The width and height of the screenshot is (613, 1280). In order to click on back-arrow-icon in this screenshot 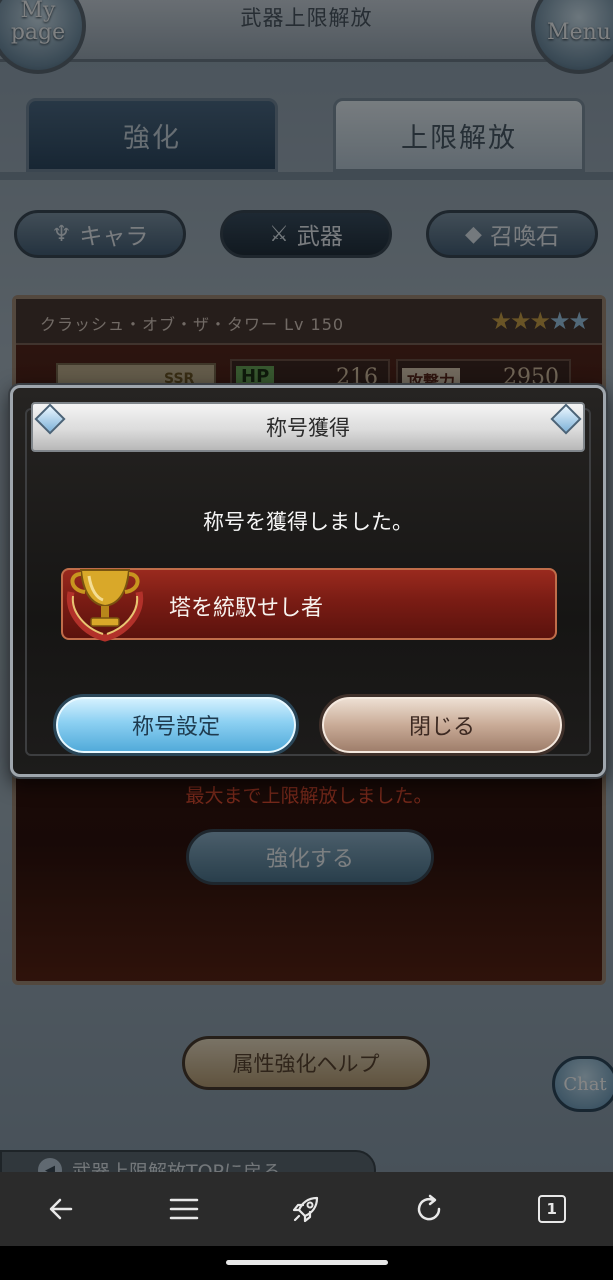, I will do `click(61, 1209)`.